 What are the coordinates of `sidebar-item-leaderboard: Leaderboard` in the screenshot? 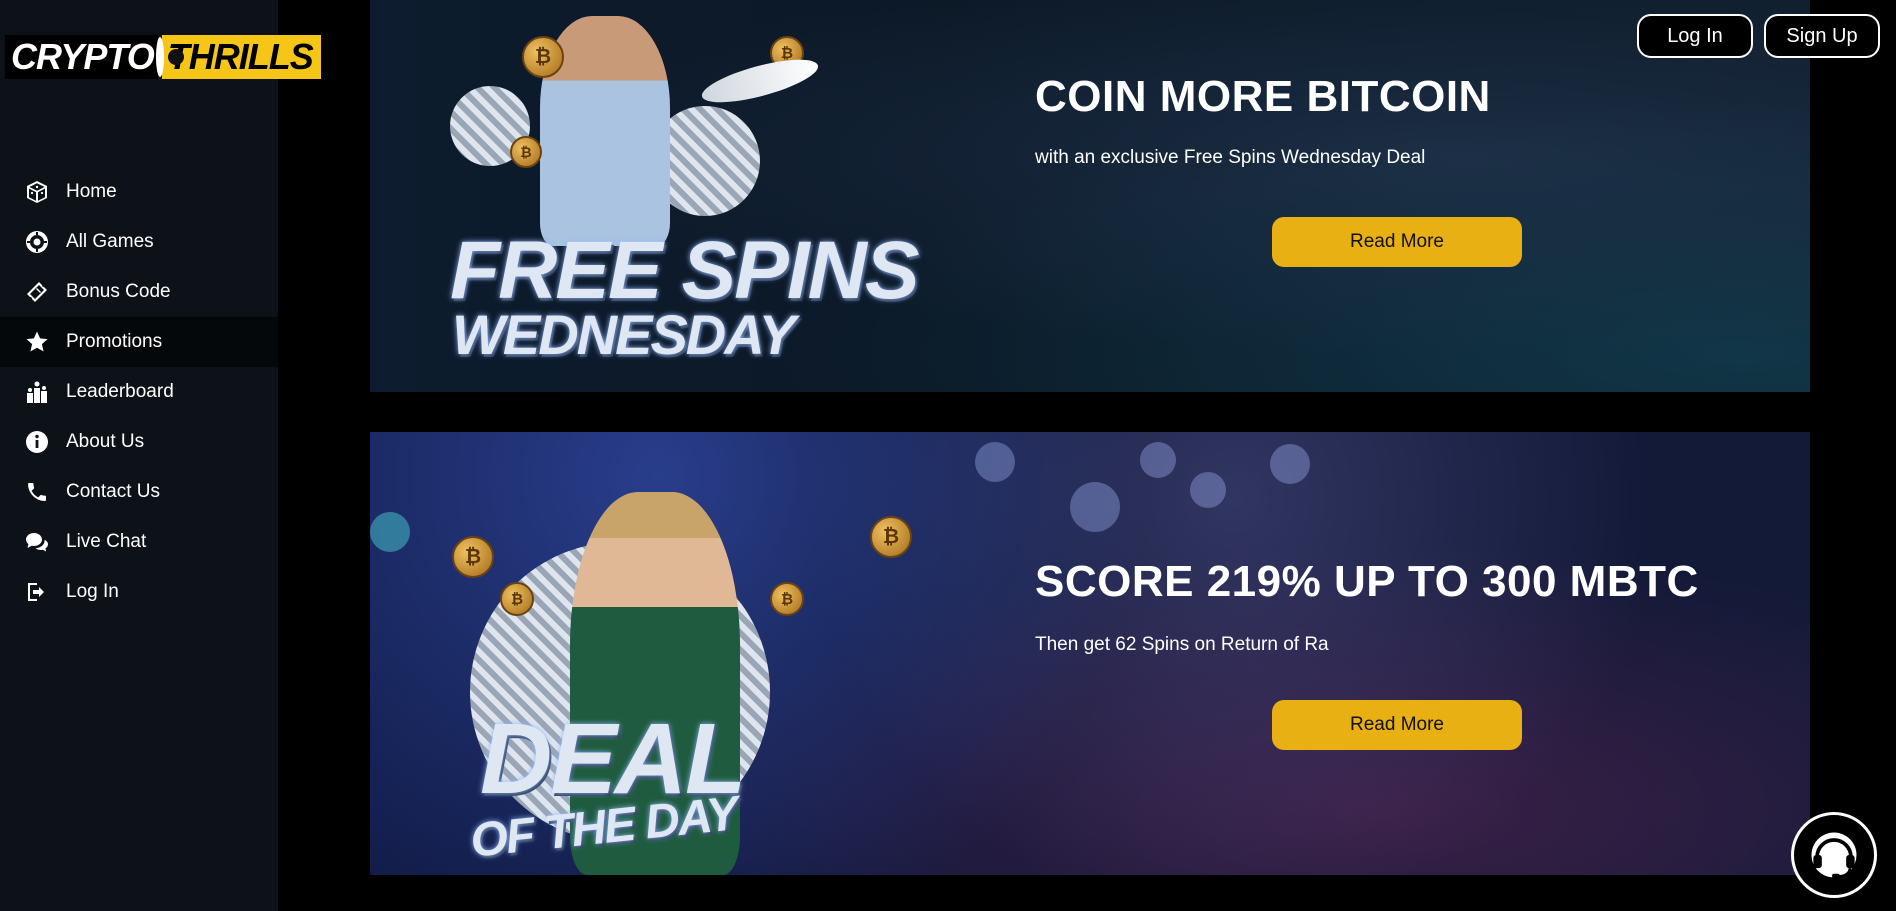 It's located at (139, 392).